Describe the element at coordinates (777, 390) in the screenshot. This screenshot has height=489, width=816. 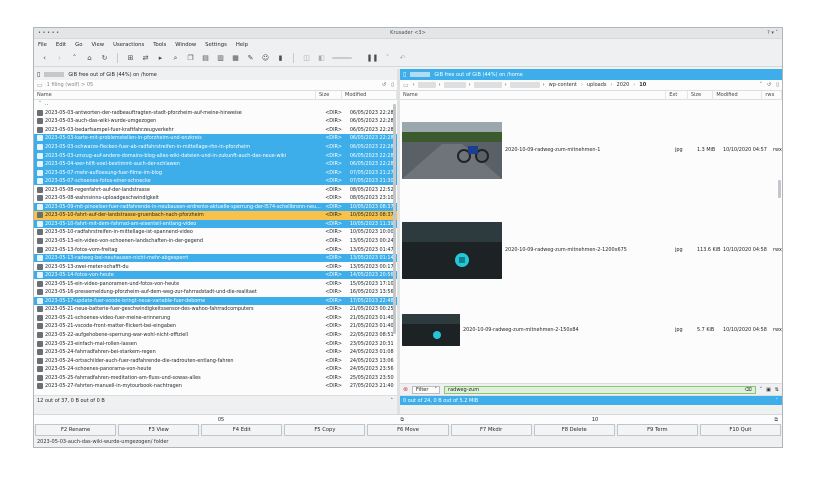
I see `settings-icon: ⇅` at that location.